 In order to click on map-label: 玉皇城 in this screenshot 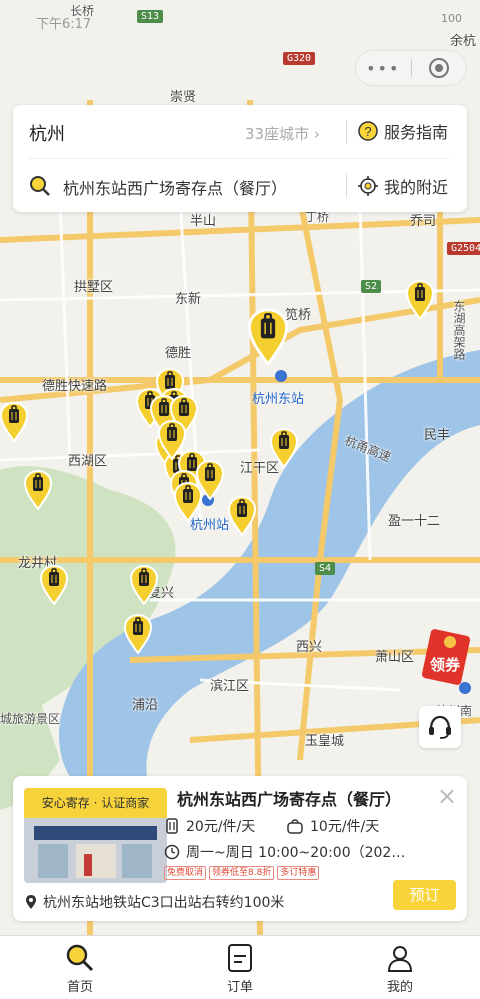, I will do `click(325, 741)`.